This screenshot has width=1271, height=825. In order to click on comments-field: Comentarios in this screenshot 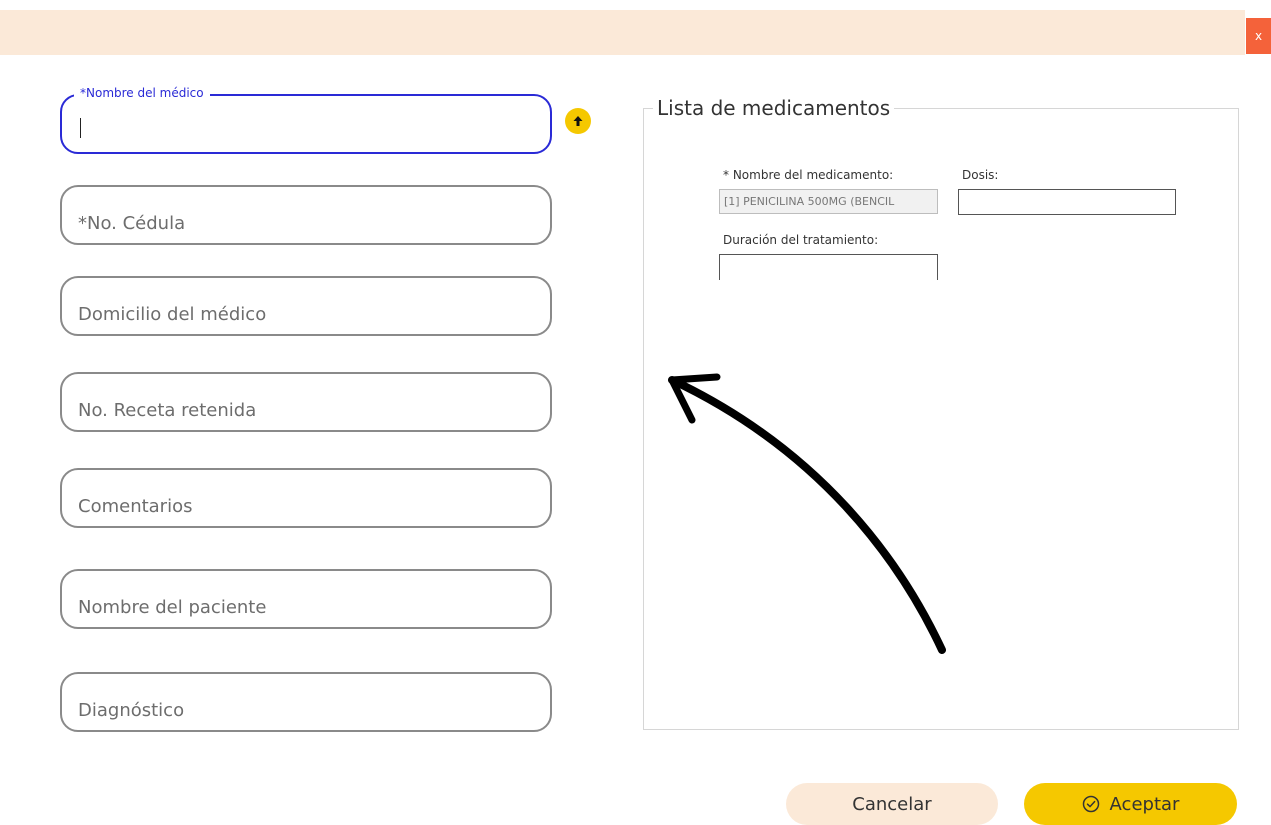, I will do `click(306, 498)`.